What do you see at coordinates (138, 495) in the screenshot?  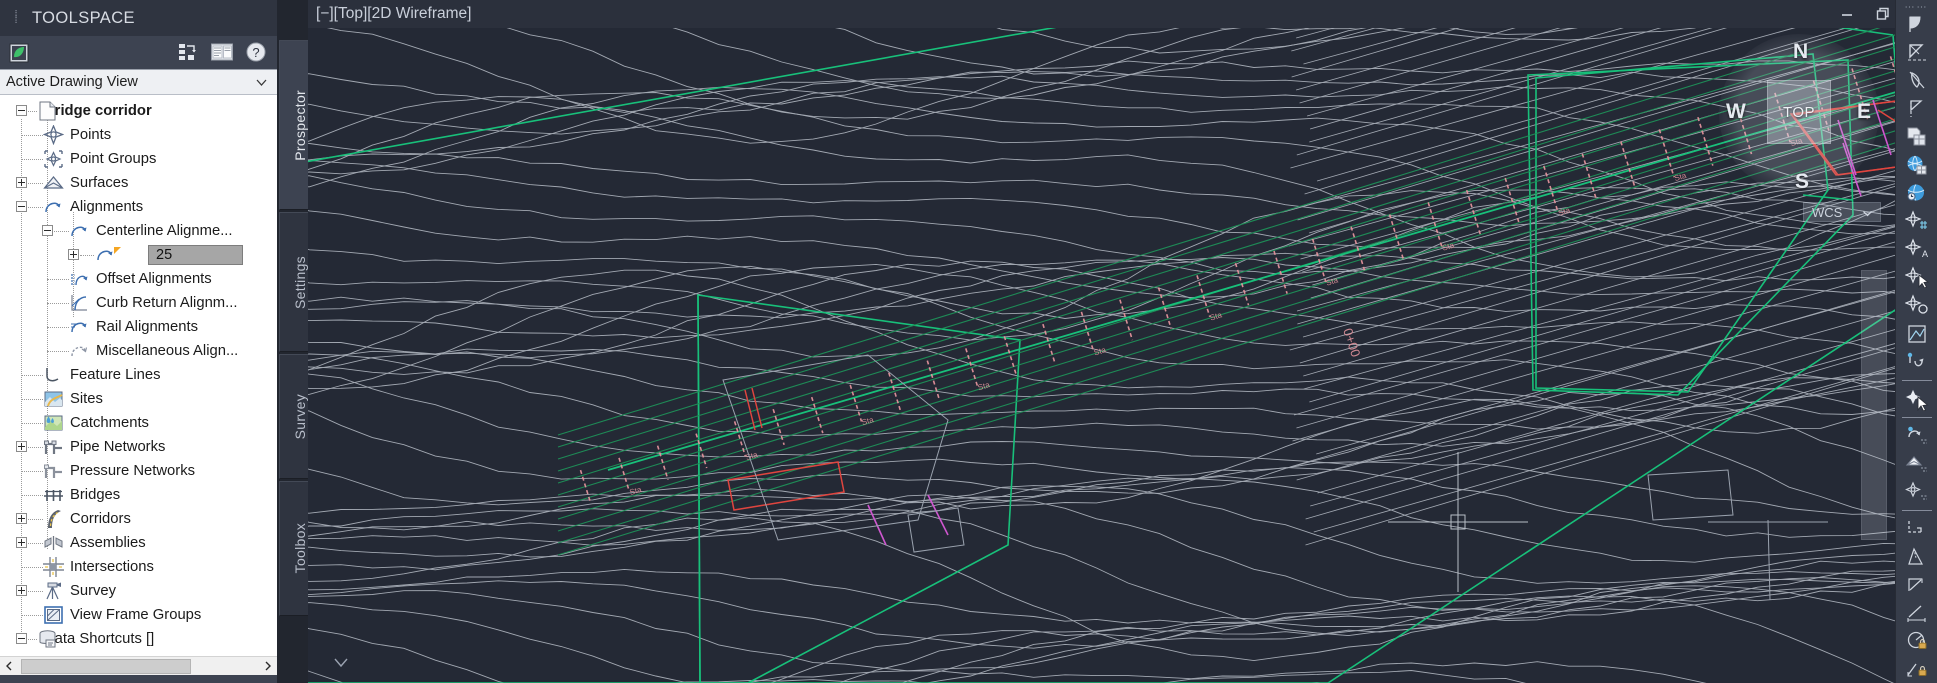 I see `tree-item-bridges: Bridges` at bounding box center [138, 495].